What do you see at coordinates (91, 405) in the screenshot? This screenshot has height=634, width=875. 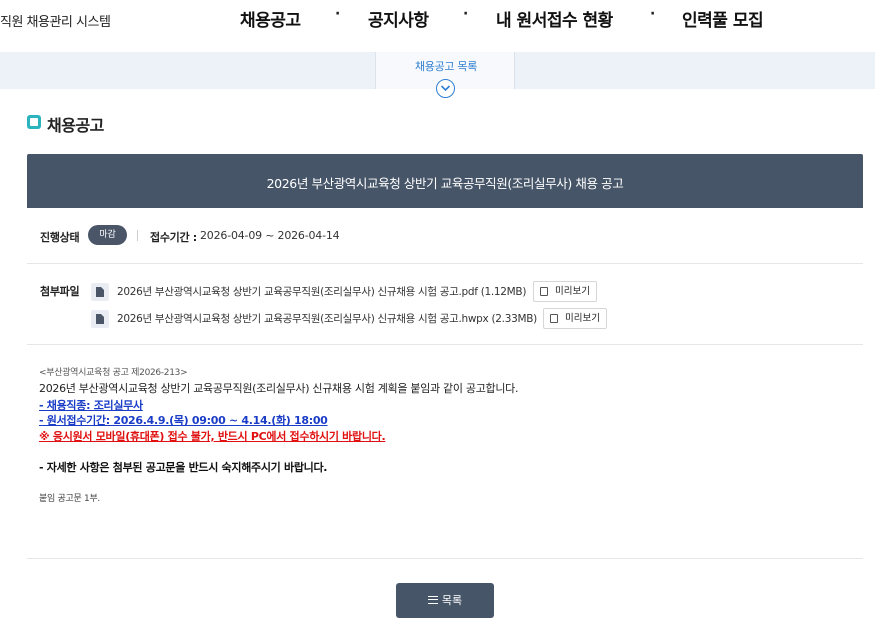 I see `job-type: - 채용직종: 조리실무사` at bounding box center [91, 405].